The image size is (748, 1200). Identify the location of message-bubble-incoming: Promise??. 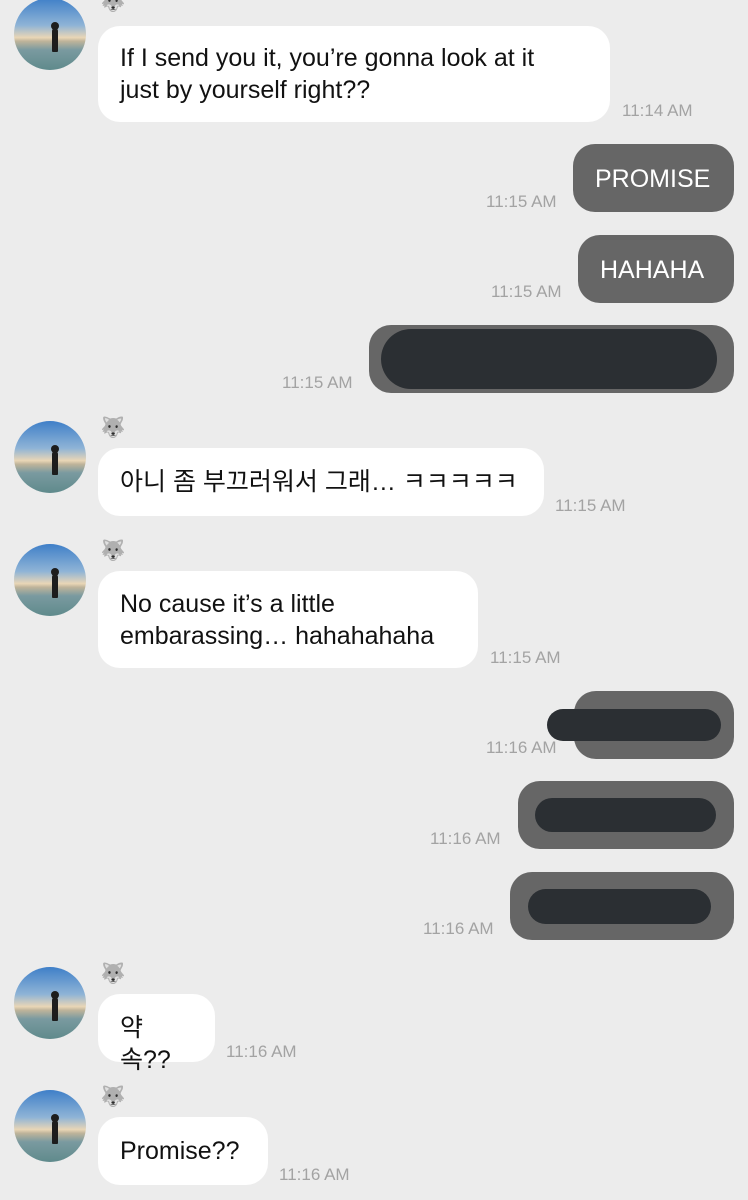
(183, 1151).